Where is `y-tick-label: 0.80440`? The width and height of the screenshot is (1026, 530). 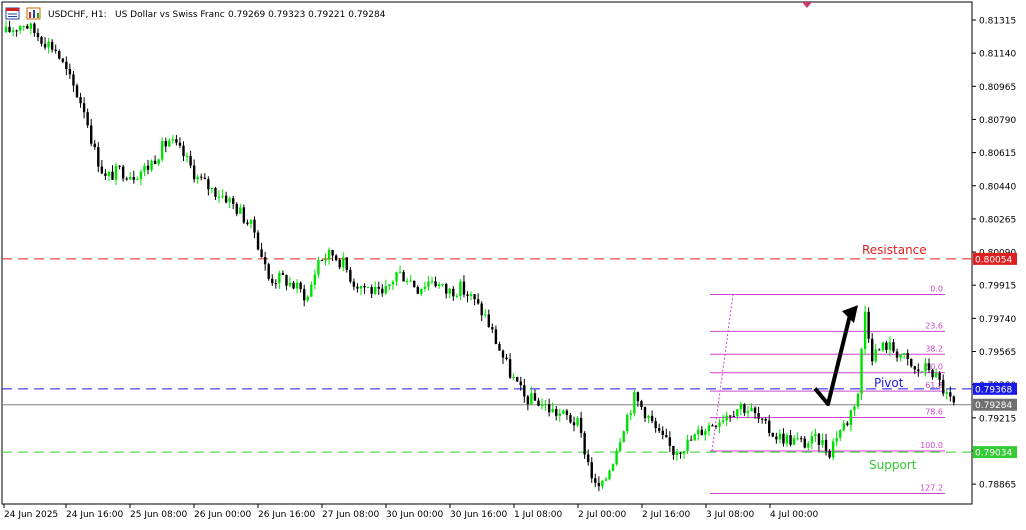
y-tick-label: 0.80440 is located at coordinates (997, 187).